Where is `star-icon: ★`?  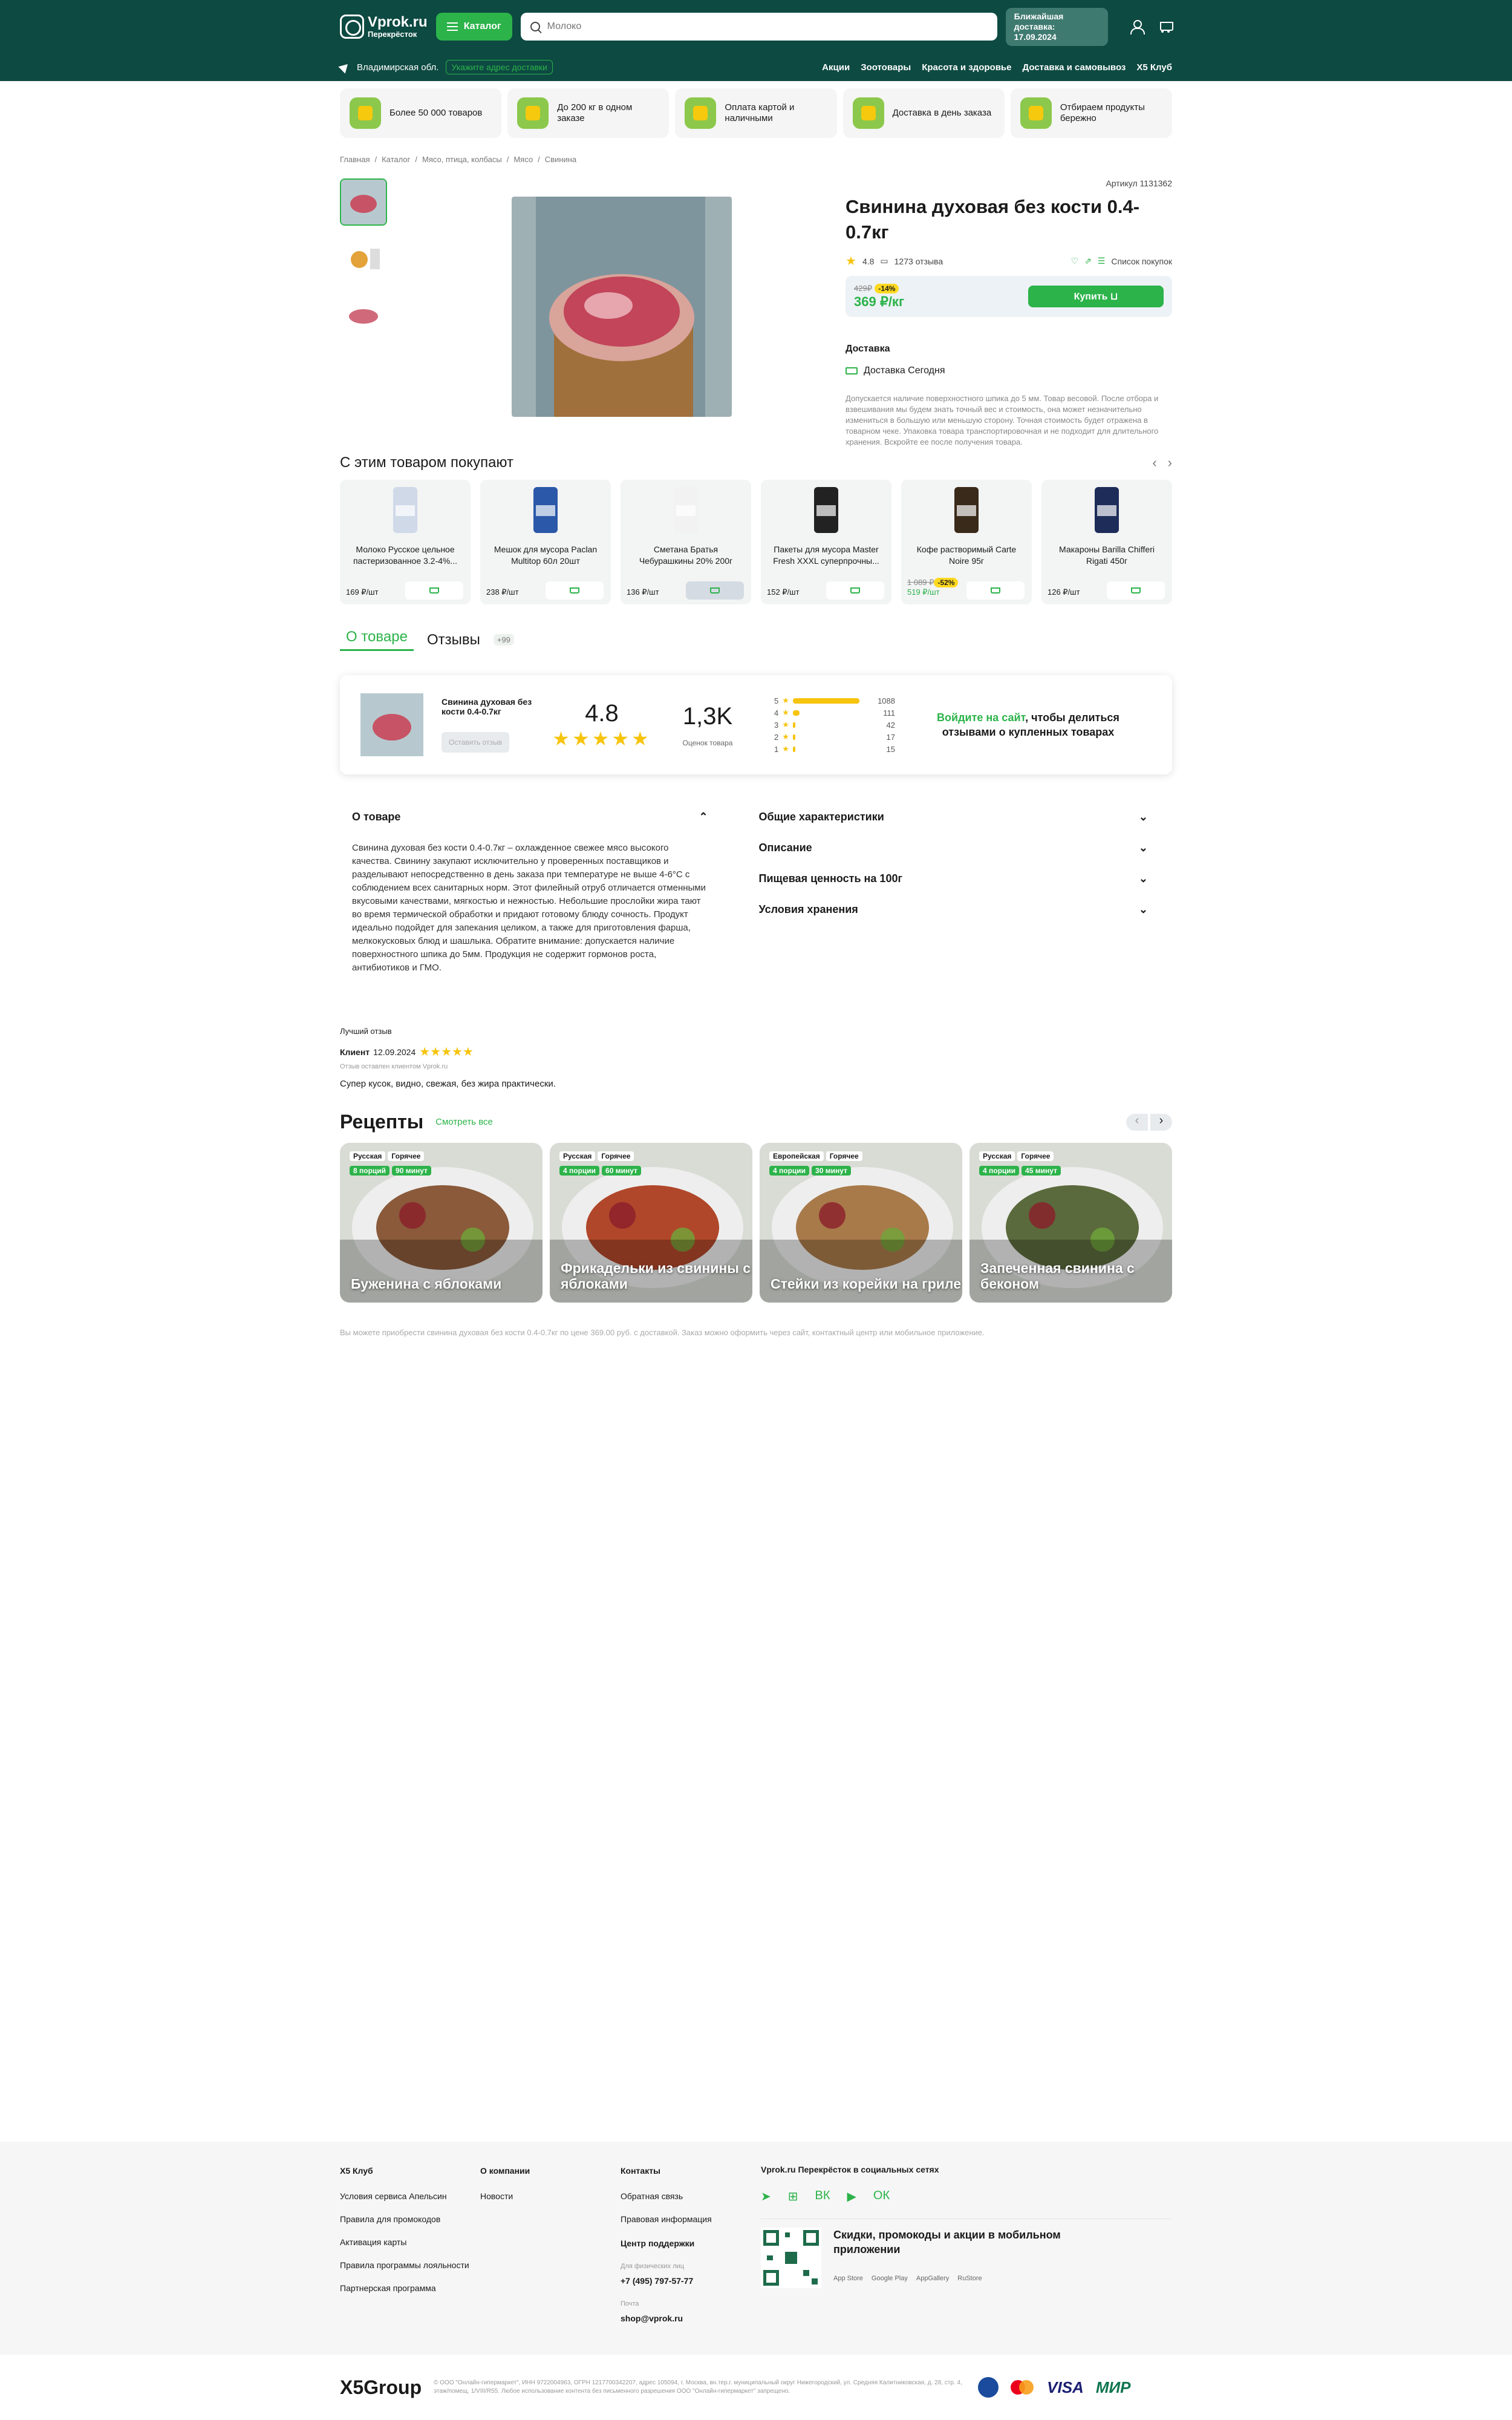 star-icon: ★ is located at coordinates (785, 748).